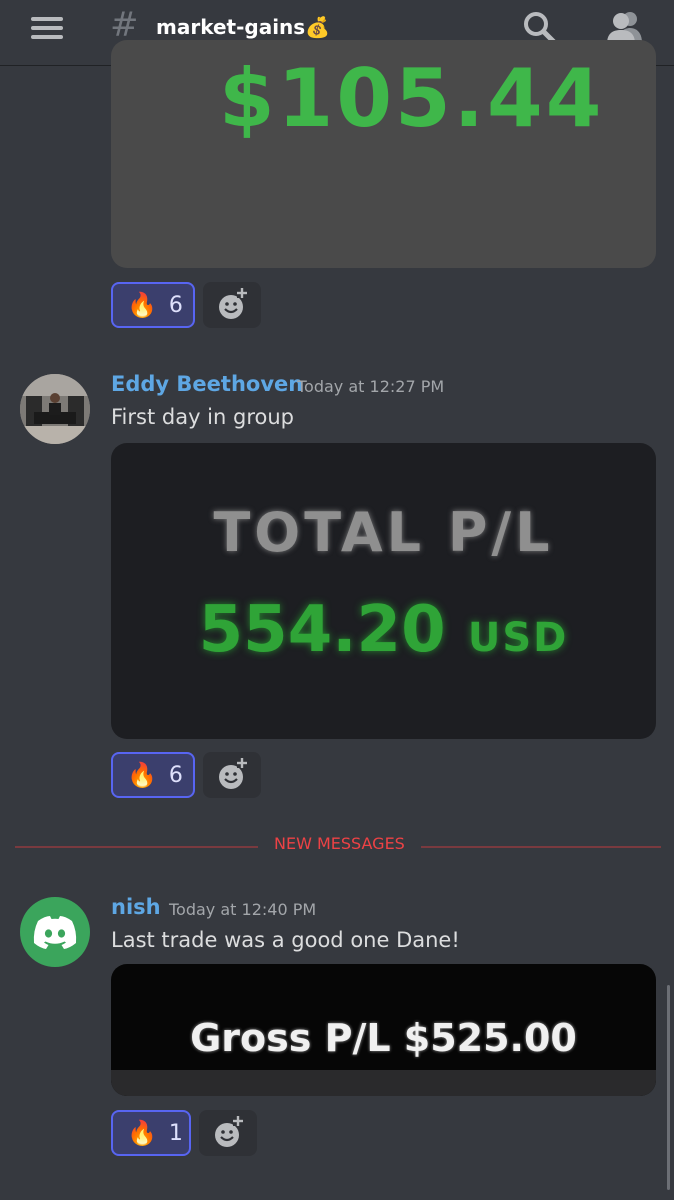 This screenshot has width=674, height=1200. I want to click on image-text-value: 554.20 USD, so click(383, 630).